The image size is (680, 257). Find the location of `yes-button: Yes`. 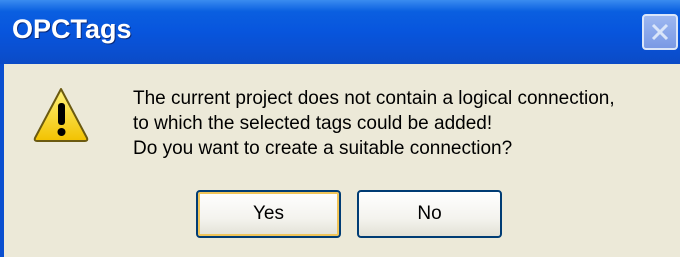

yes-button: Yes is located at coordinates (268, 214).